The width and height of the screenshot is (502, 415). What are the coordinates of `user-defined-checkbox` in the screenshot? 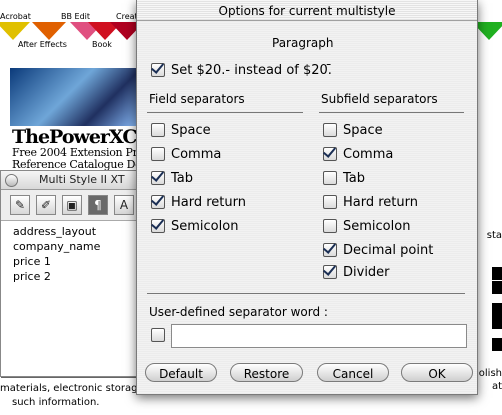 It's located at (158, 335).